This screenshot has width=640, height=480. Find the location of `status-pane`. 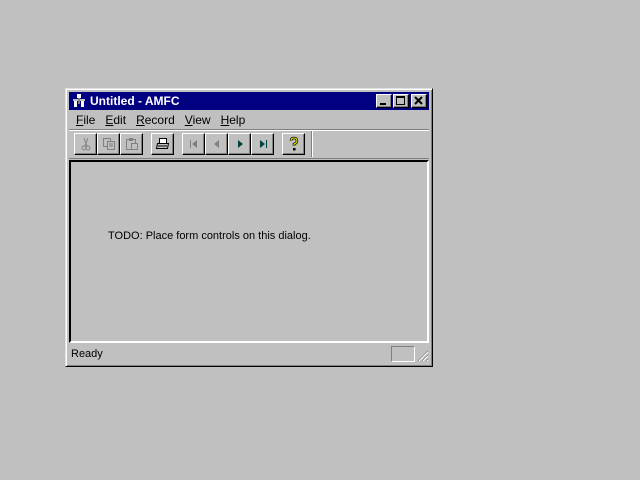

status-pane is located at coordinates (403, 354).